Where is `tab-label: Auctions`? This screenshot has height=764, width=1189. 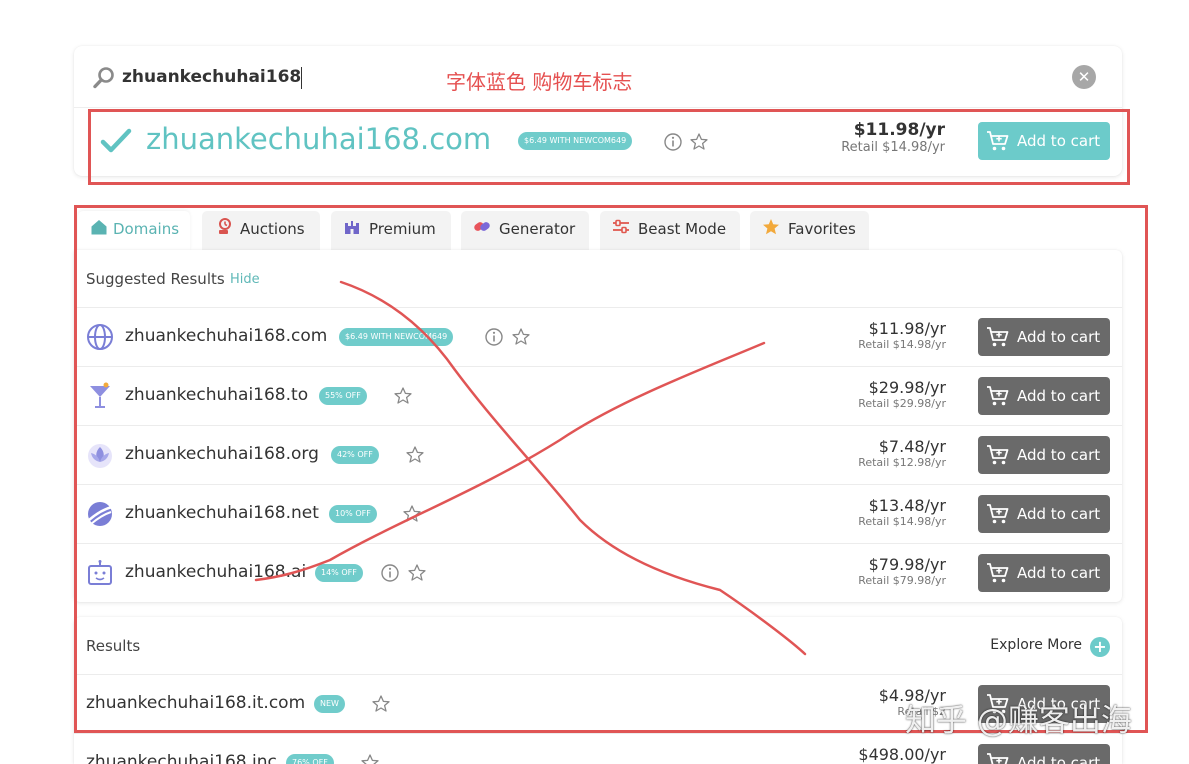
tab-label: Auctions is located at coordinates (272, 229).